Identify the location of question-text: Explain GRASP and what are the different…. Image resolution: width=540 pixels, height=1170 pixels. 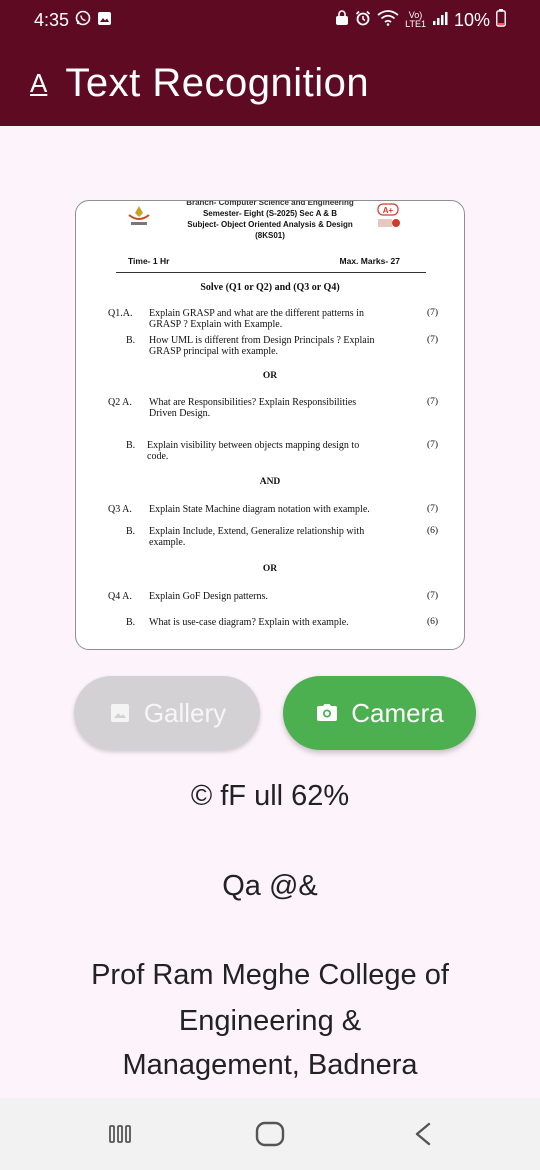
(256, 313).